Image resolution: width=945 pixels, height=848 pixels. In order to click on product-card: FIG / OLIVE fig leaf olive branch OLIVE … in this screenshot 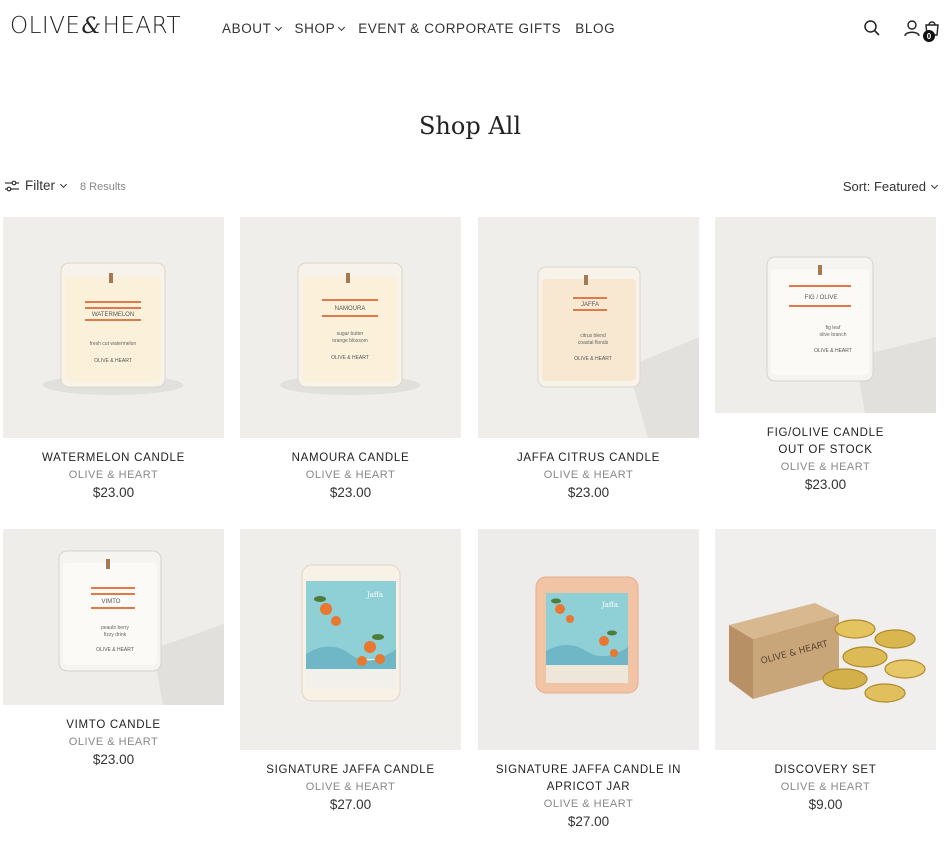, I will do `click(825, 354)`.